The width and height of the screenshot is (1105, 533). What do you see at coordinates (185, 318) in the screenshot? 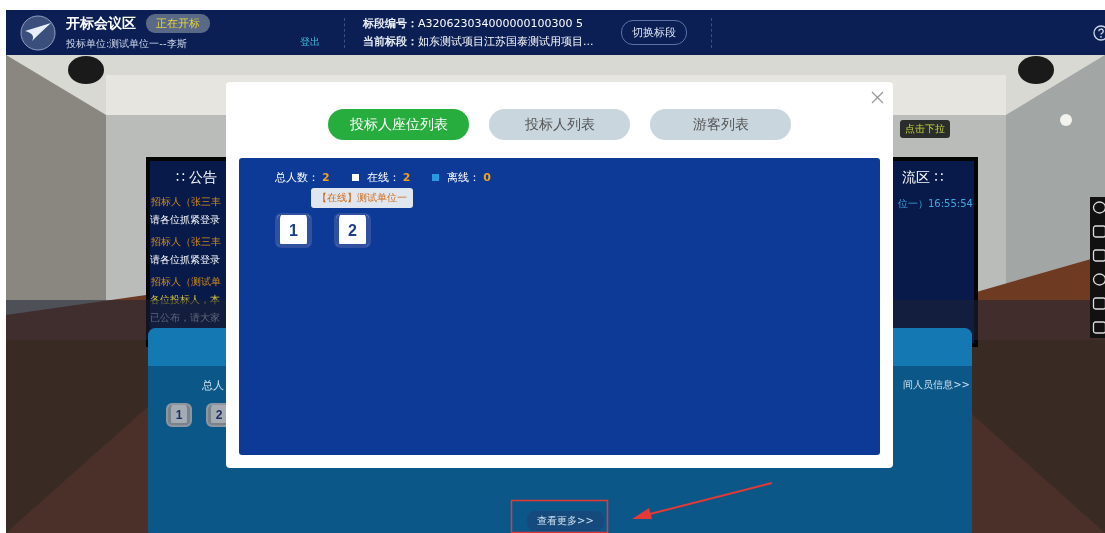
I see `message-text: 已公布，请大家` at bounding box center [185, 318].